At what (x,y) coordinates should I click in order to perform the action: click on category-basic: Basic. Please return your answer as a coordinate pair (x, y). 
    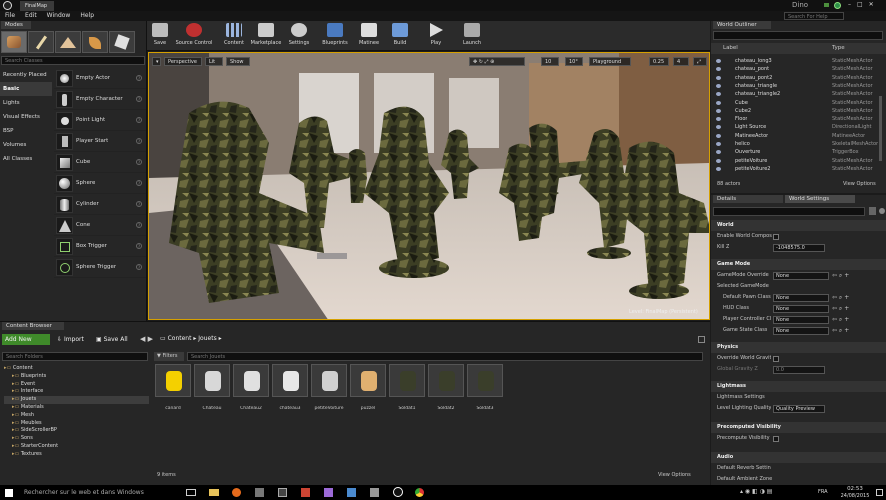
    Looking at the image, I should click on (26, 89).